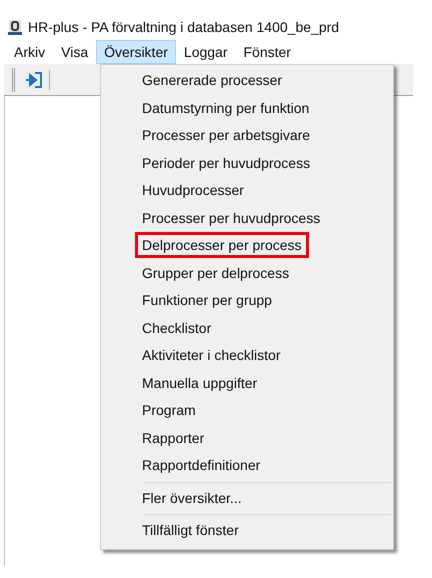  I want to click on menu-entry: Program, so click(247, 410).